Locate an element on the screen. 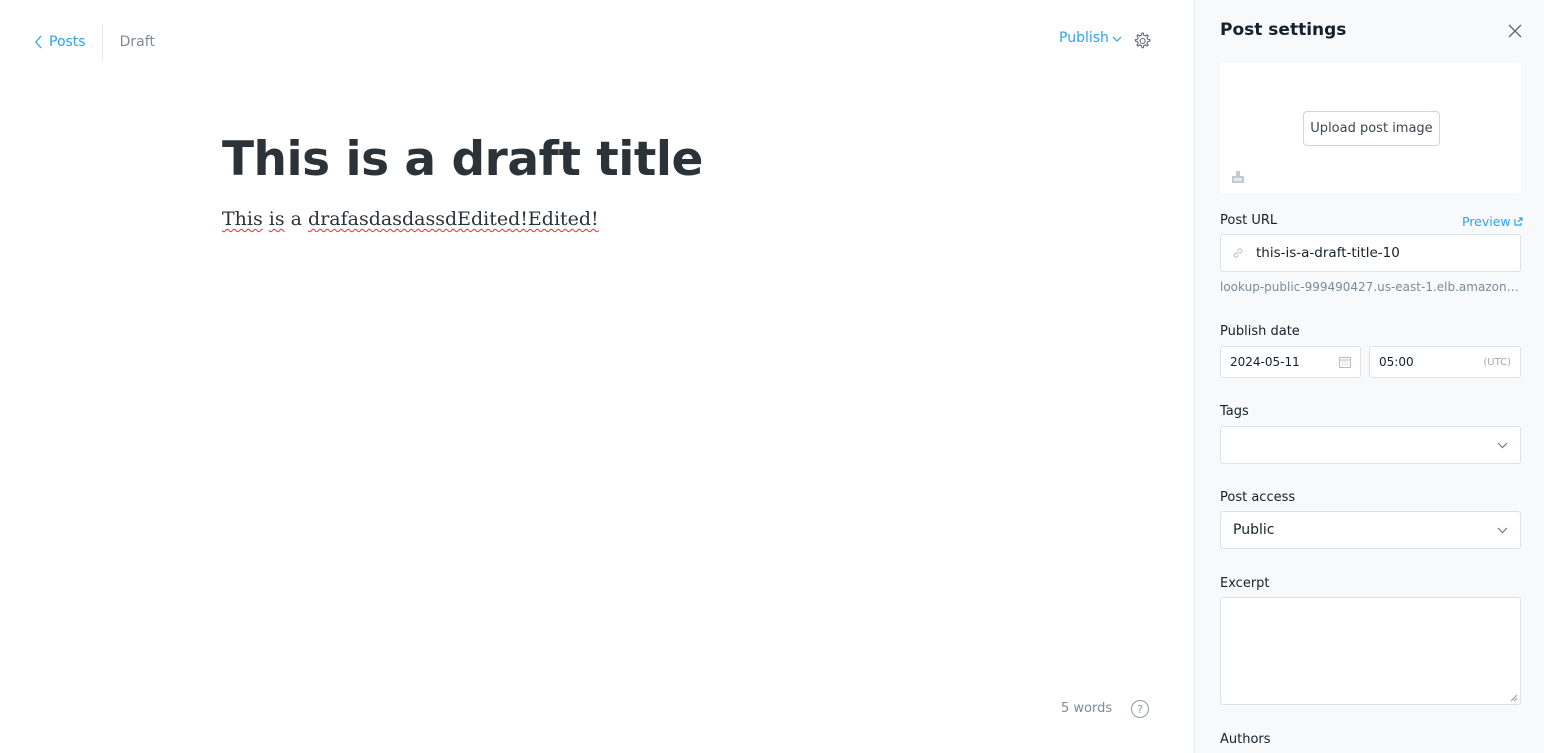  excerpt-label: Excerpt is located at coordinates (1245, 583).